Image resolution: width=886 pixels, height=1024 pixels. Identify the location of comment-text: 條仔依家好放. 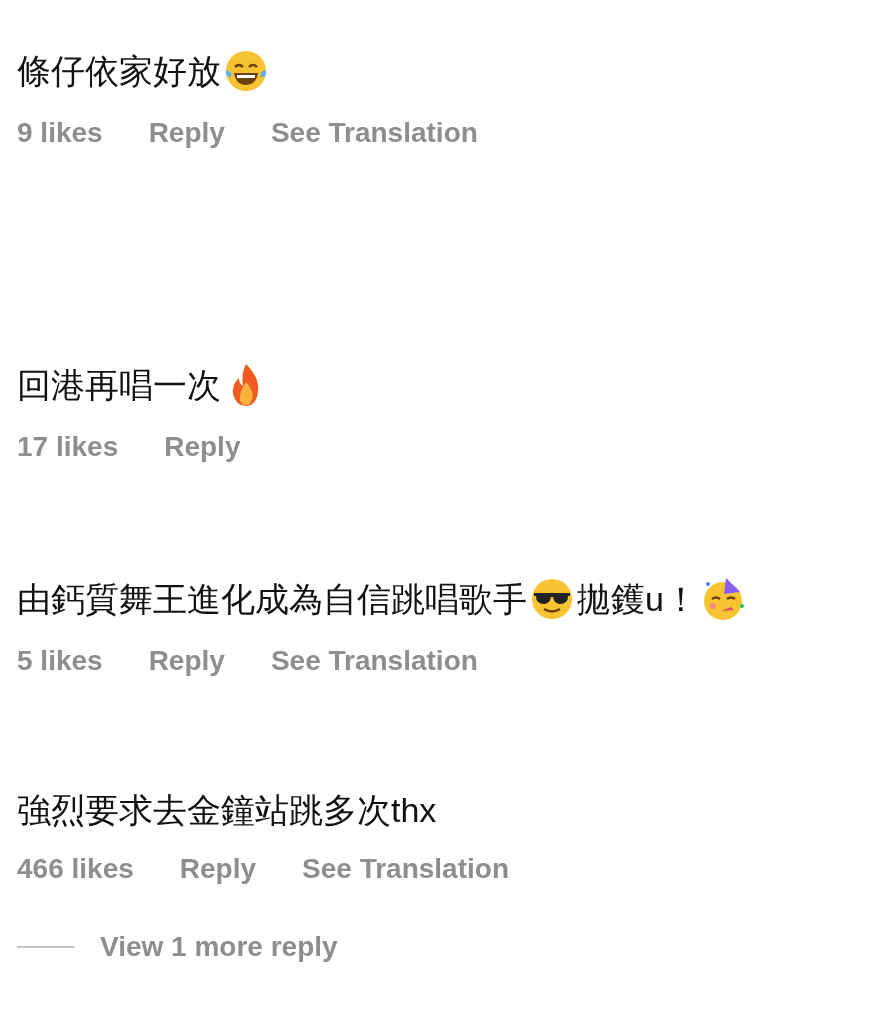
(119, 71).